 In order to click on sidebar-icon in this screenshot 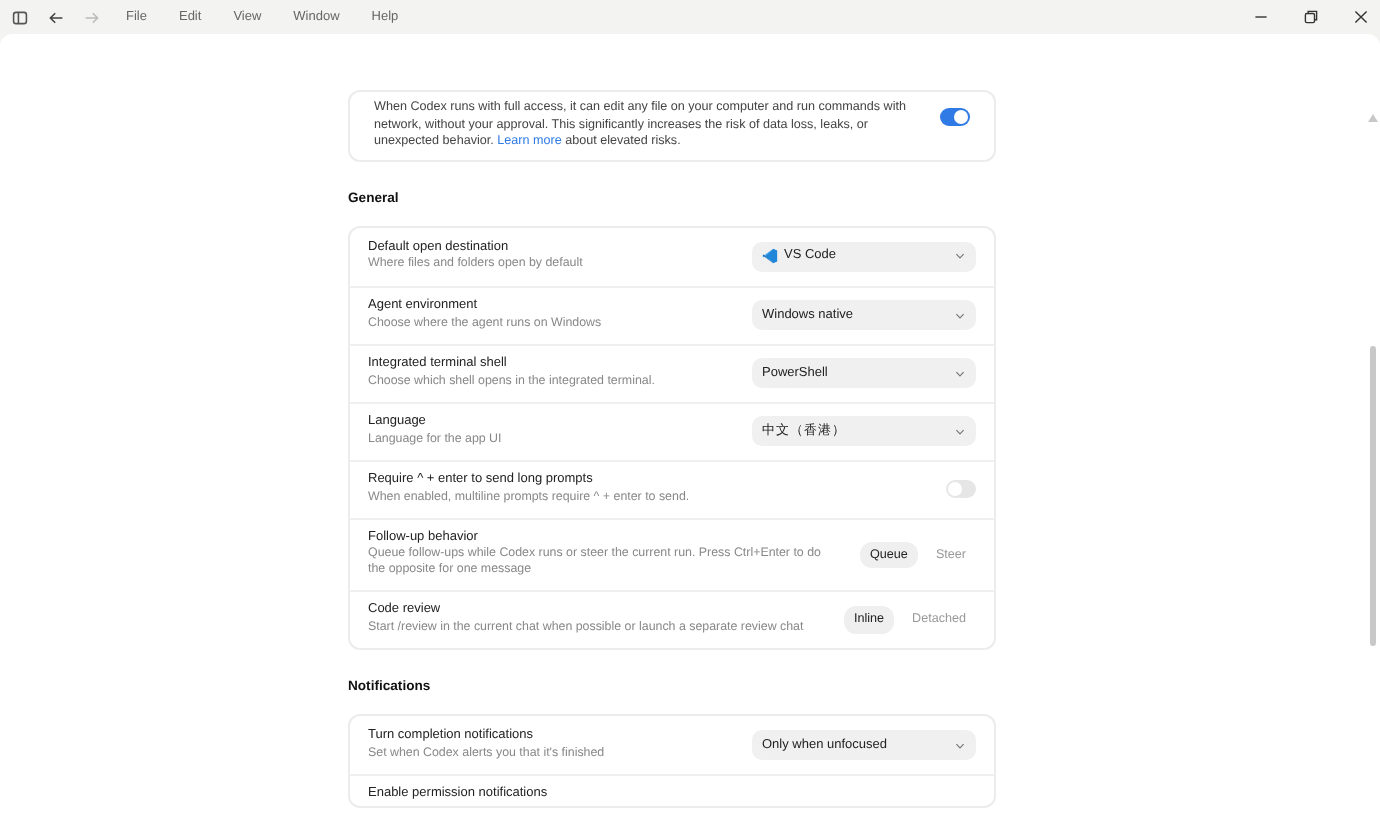, I will do `click(20, 17)`.